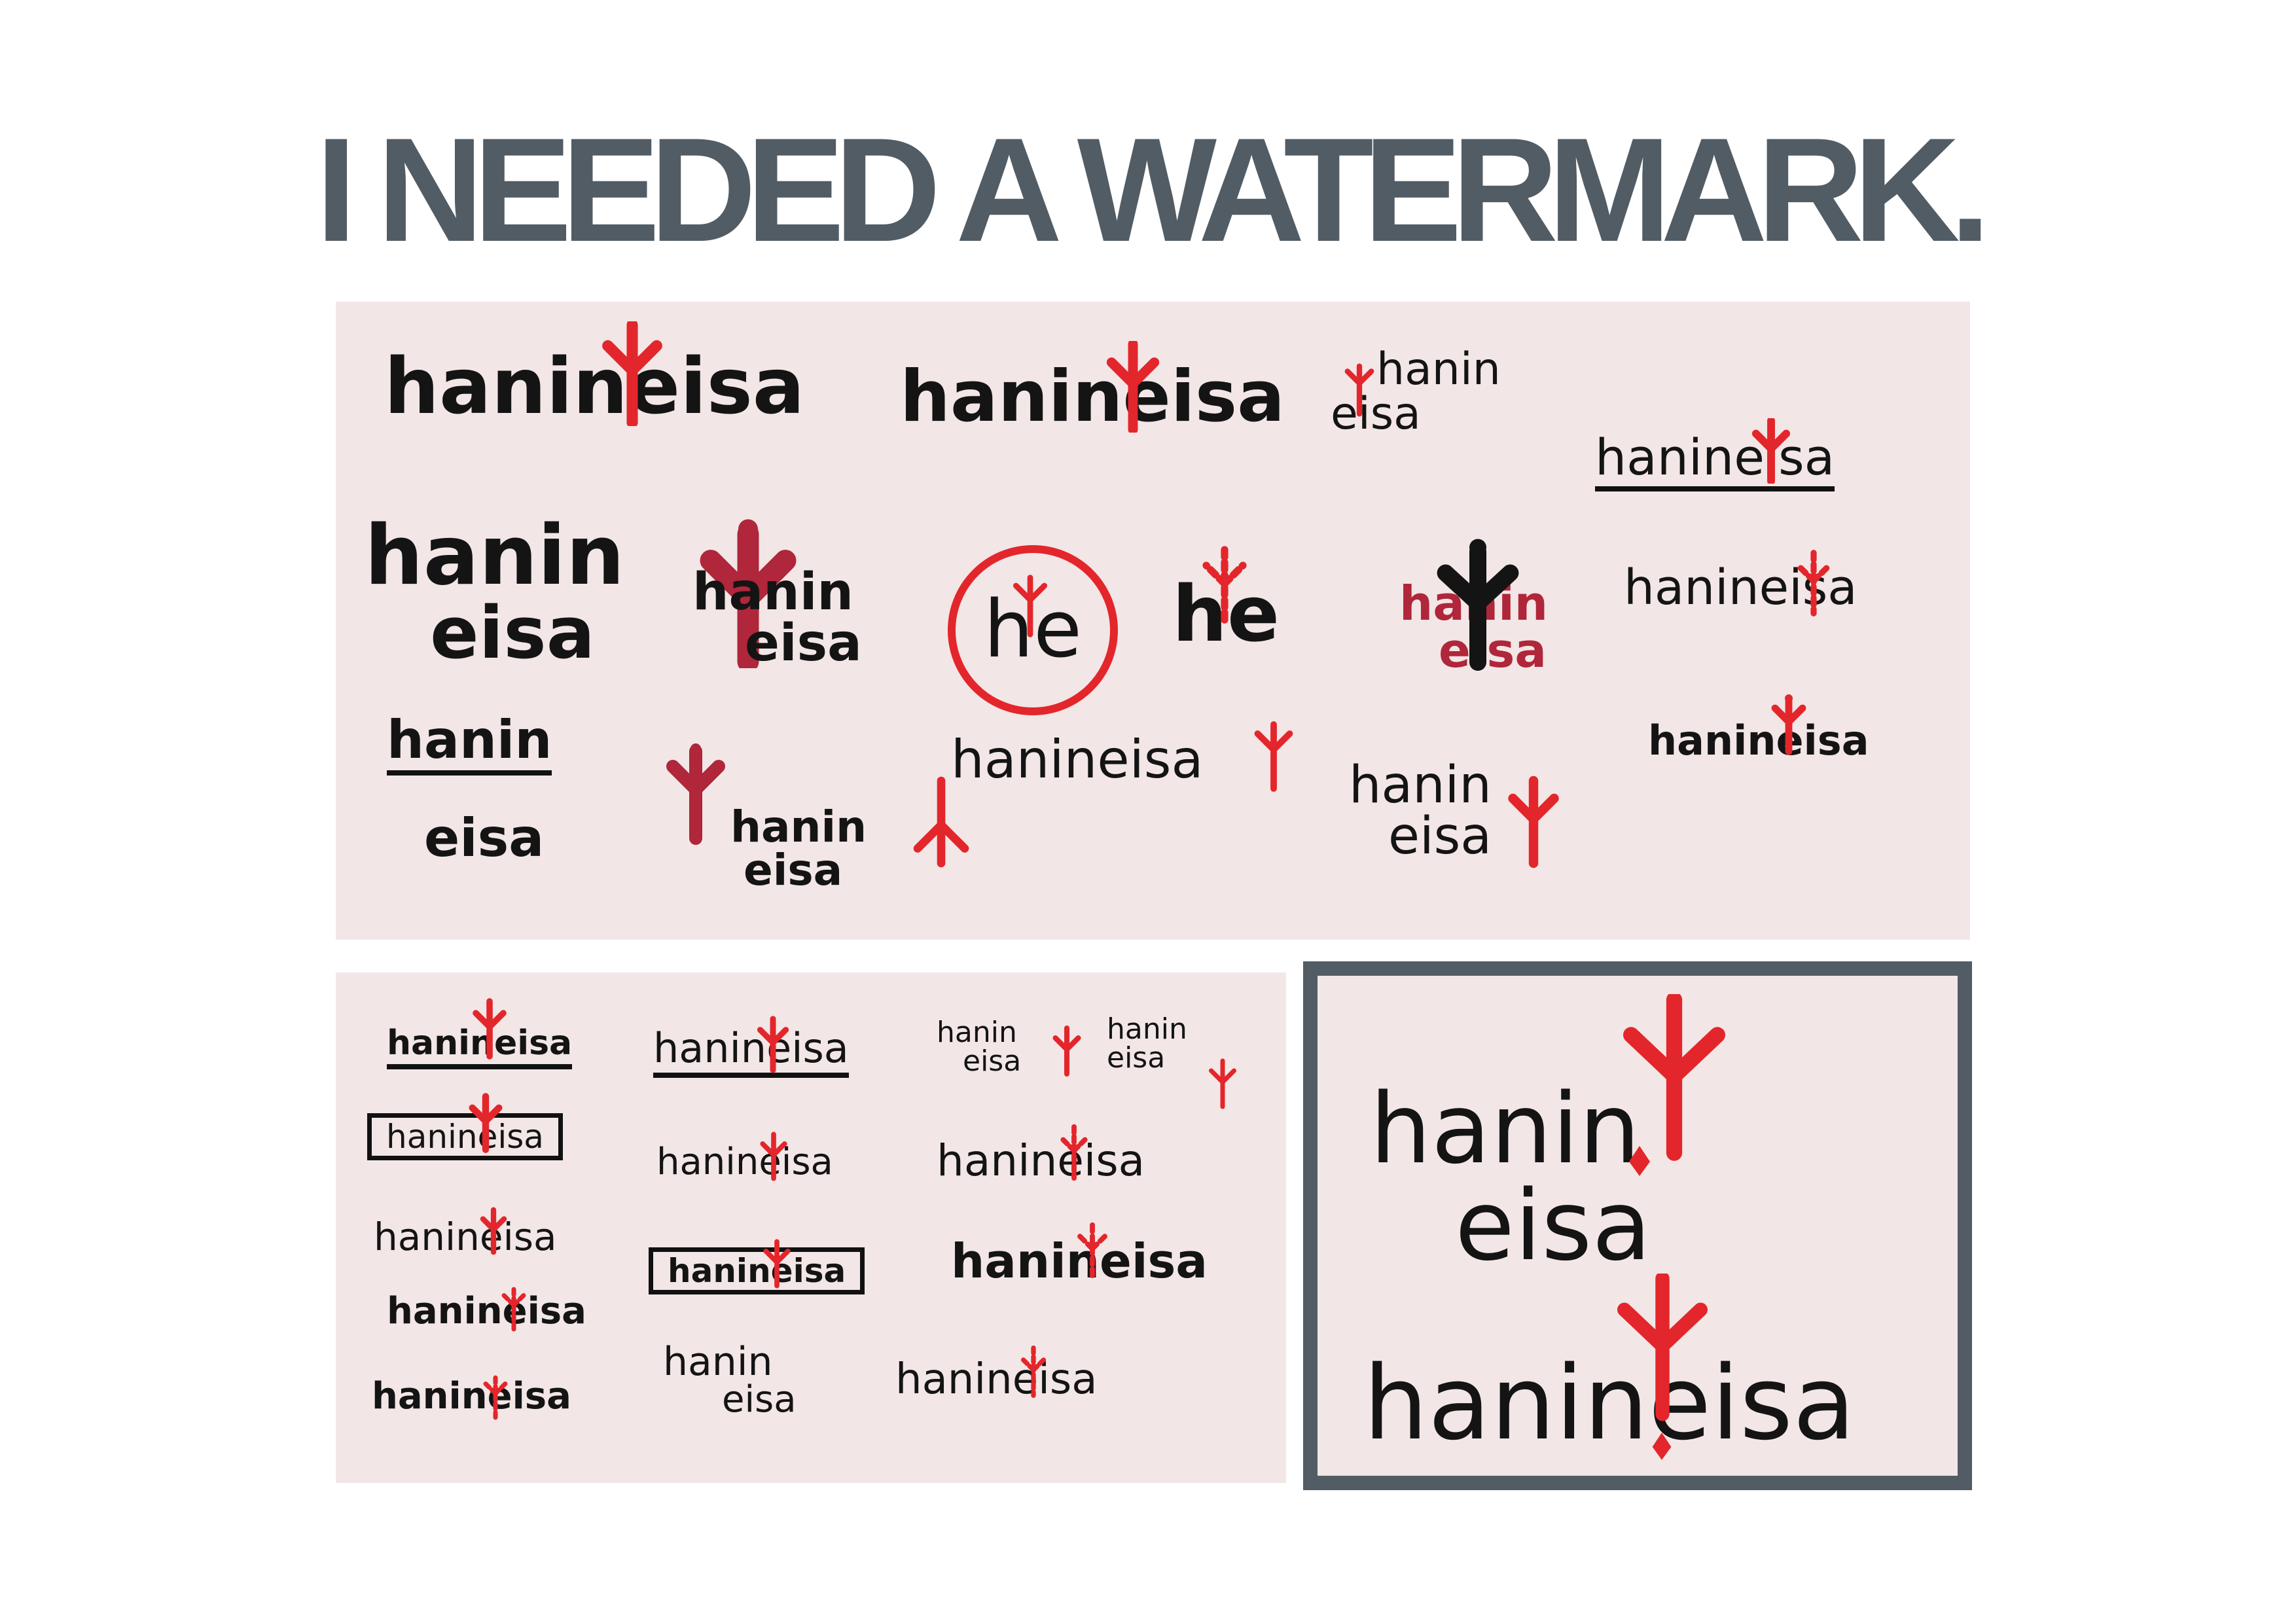  I want to click on logo-variant: he, so click(1226, 613).